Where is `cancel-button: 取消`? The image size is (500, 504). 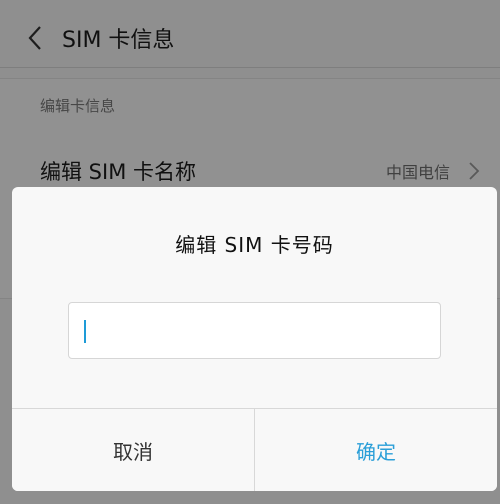 cancel-button: 取消 is located at coordinates (133, 450).